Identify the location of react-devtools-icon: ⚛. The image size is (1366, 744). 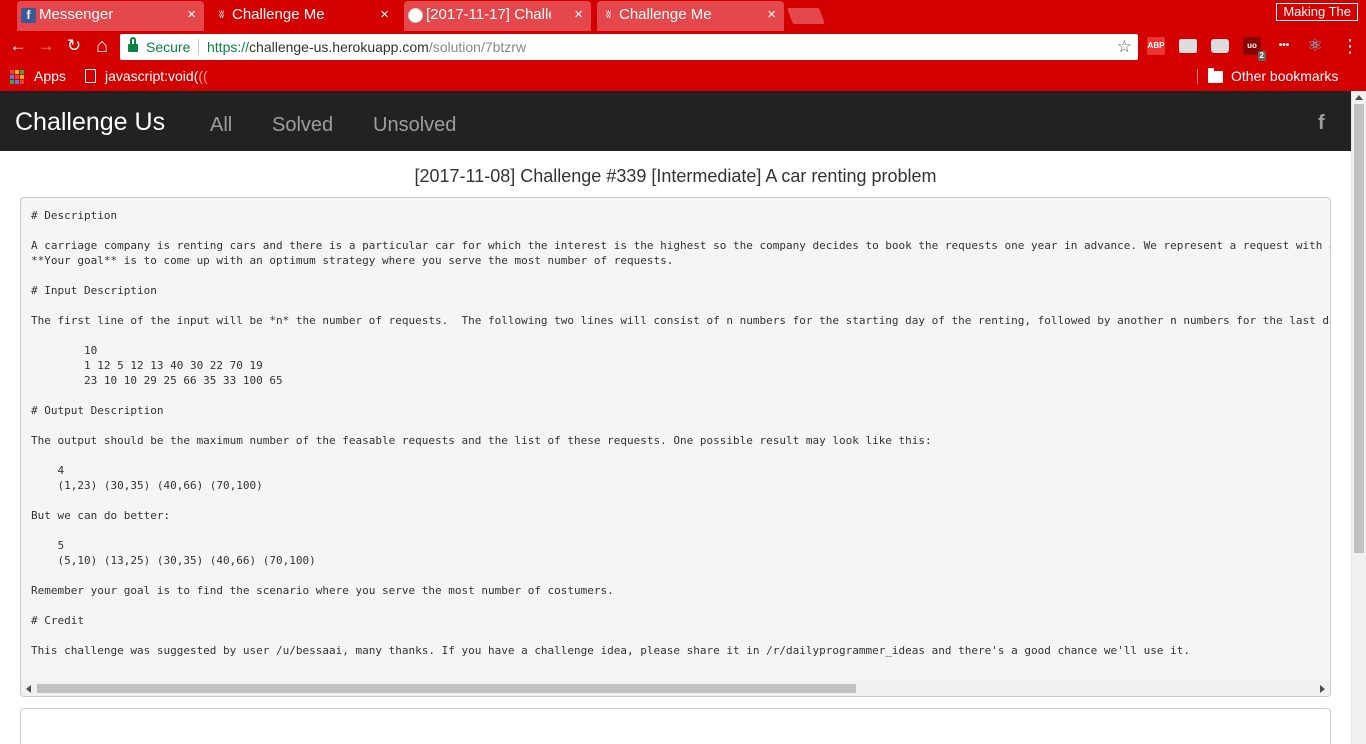
(1315, 46).